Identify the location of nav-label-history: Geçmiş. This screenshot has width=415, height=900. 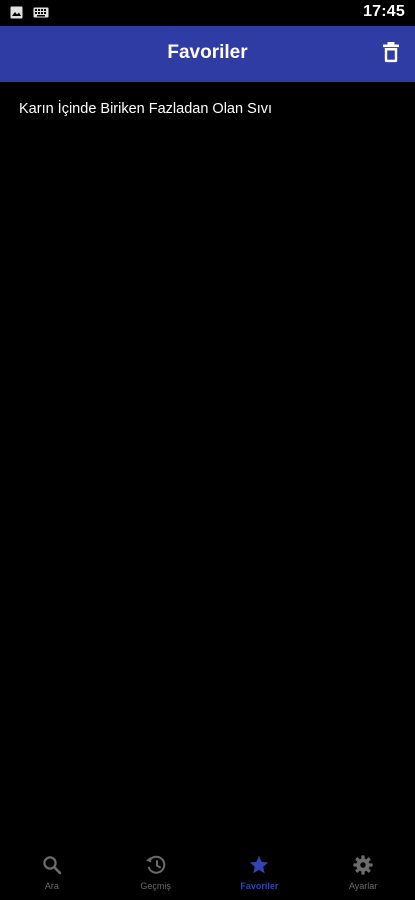
(155, 886).